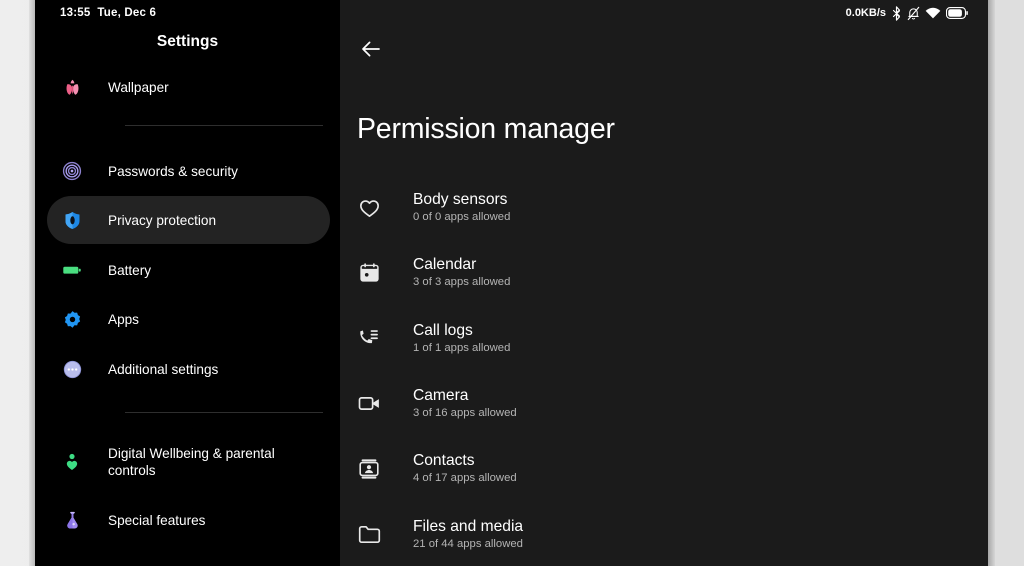  Describe the element at coordinates (187, 41) in the screenshot. I see `page-title-settings: Settings` at that location.